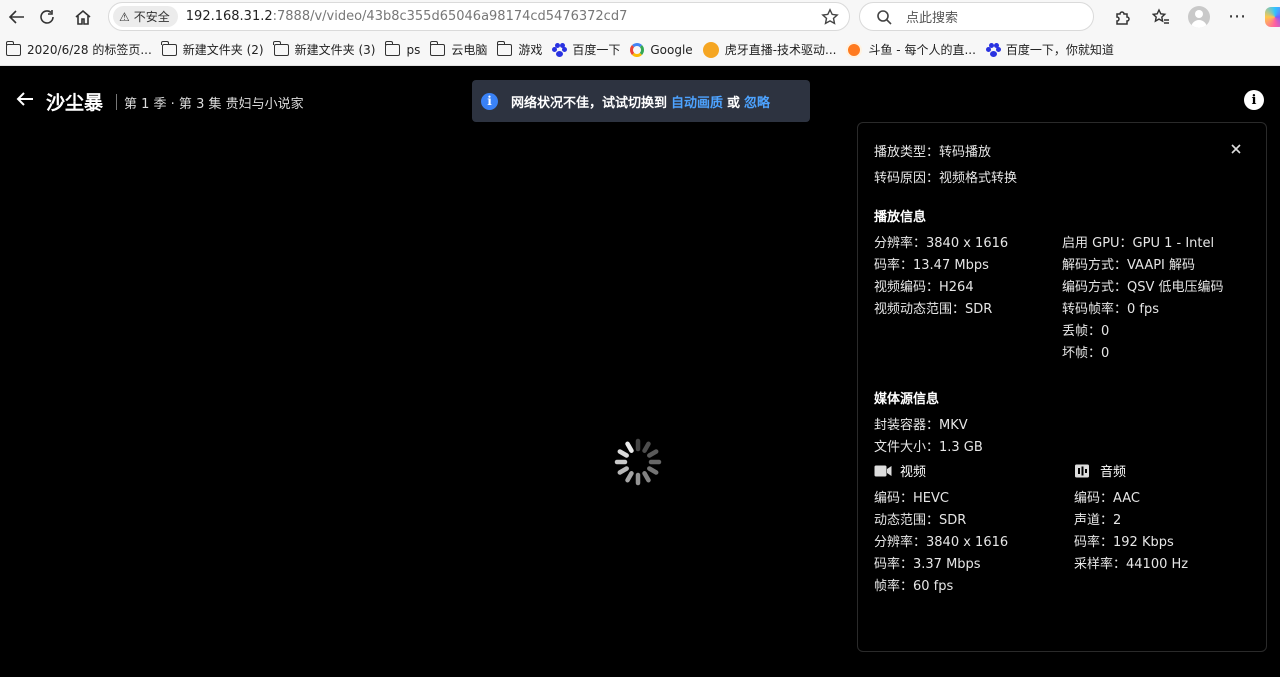  What do you see at coordinates (854, 49) in the screenshot?
I see `douyu-icon` at bounding box center [854, 49].